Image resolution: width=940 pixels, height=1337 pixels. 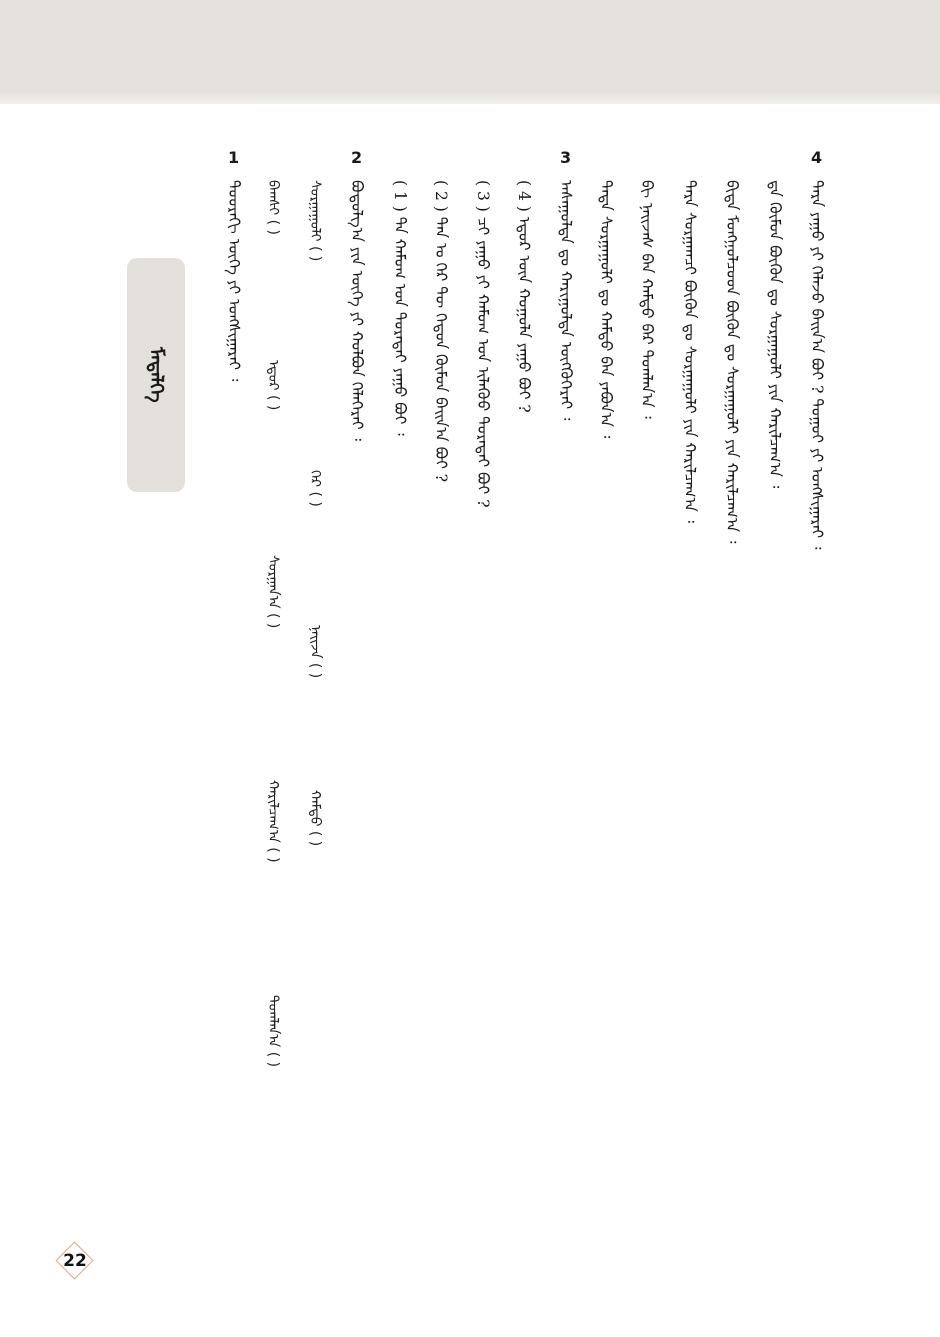 I want to click on q1-prompt: ᠳᠣᠣᠷᠠᠬᠢ ᠦᠭᠡ ᠶᠢ ᠤᠩᠰᠢᠭᠠᠷᠠᠢ ᠄, so click(x=234, y=281).